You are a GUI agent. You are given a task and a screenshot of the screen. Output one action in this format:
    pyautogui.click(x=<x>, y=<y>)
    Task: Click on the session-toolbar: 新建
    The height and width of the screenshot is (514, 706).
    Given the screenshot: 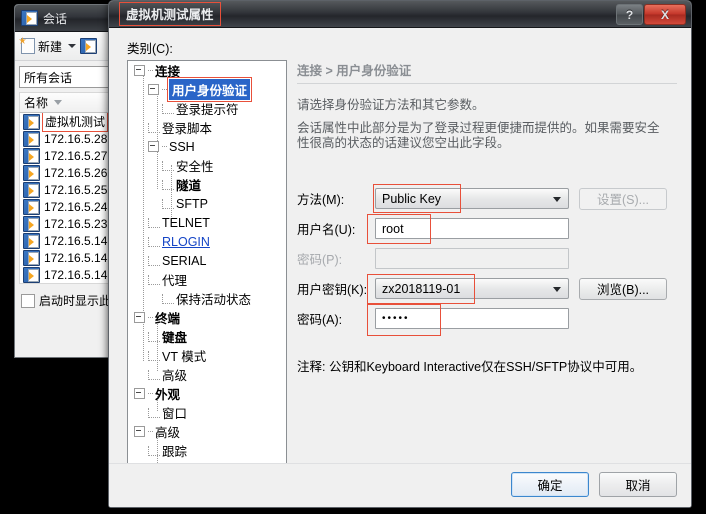 What is the action you would take?
    pyautogui.click(x=69, y=46)
    